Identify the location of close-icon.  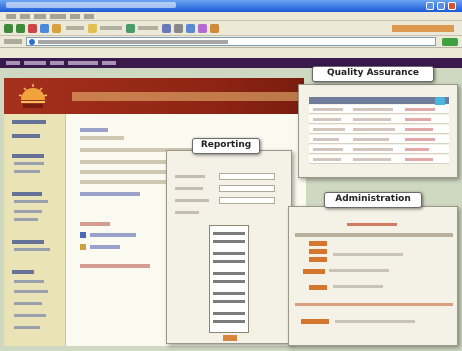
(452, 6).